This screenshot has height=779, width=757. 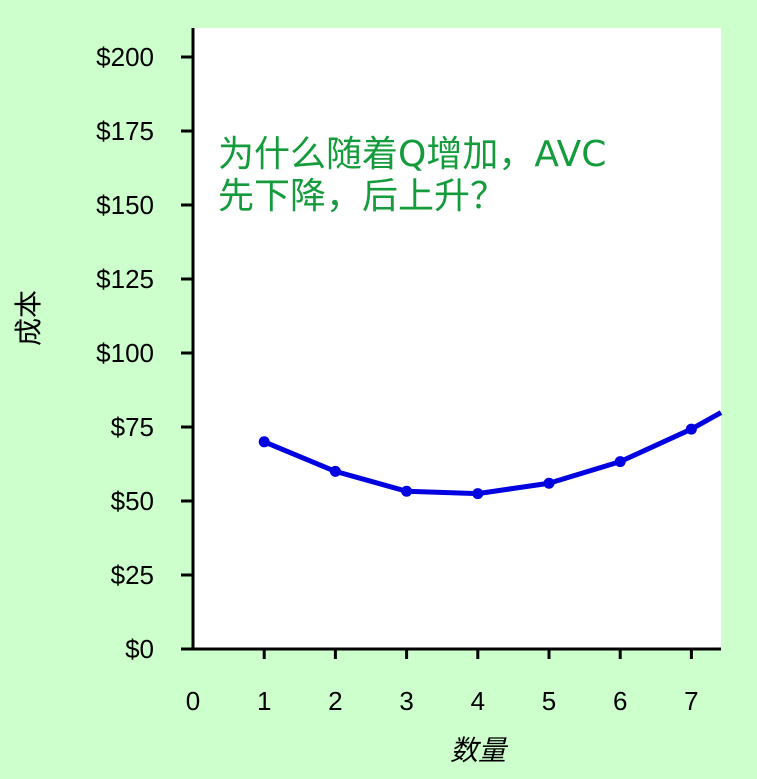 I want to click on y-tick-label: $200, so click(x=125, y=57).